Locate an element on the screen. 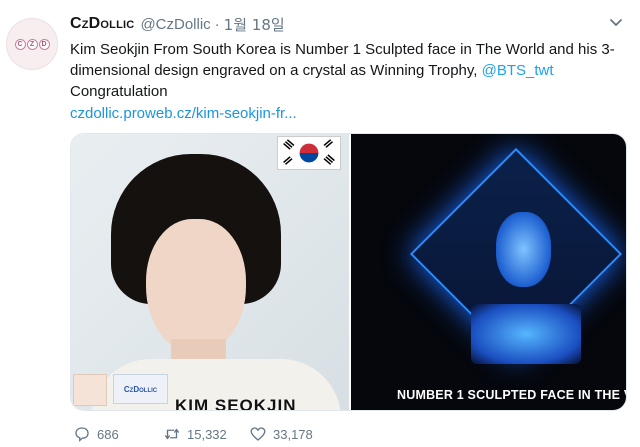 The image size is (640, 447). avatar-logo-z: Z is located at coordinates (32, 44).